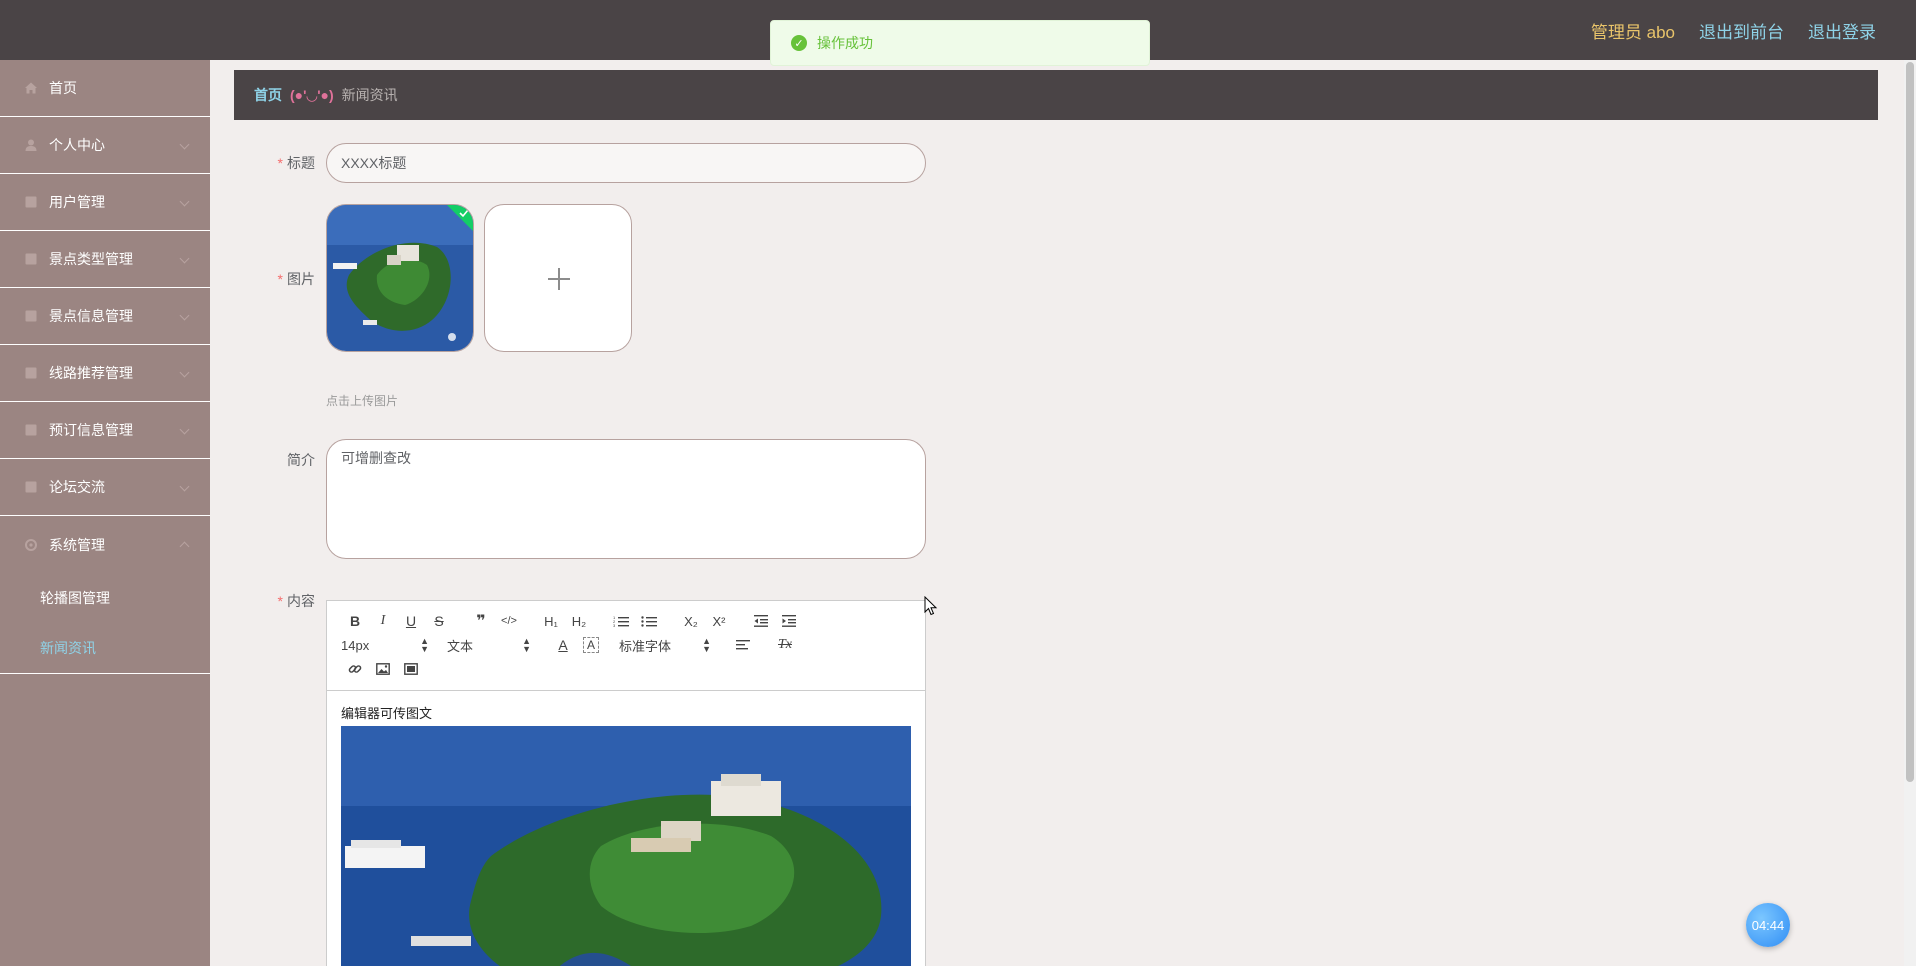 The image size is (1916, 966). What do you see at coordinates (105, 88) in the screenshot?
I see `sidebar-item-home: 首页` at bounding box center [105, 88].